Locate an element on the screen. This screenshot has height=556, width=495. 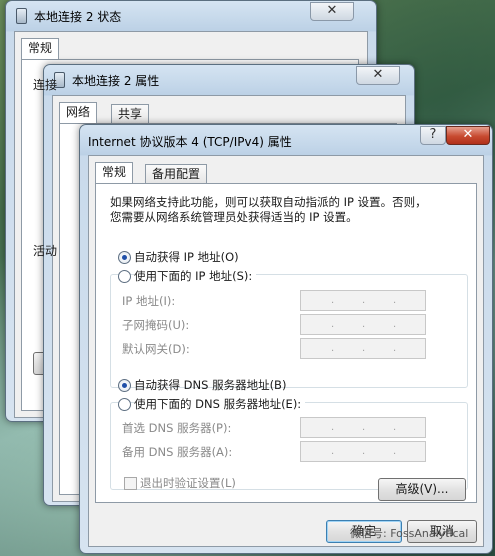
ip-address-label: IP 地址(I): is located at coordinates (149, 301).